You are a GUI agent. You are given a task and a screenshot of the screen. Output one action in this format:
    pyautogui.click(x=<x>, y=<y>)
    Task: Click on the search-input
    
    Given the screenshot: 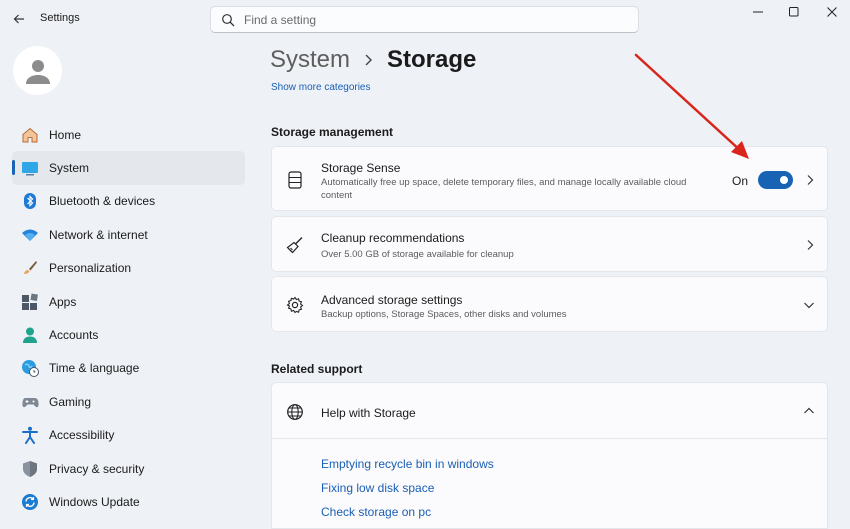 What is the action you would take?
    pyautogui.click(x=434, y=19)
    